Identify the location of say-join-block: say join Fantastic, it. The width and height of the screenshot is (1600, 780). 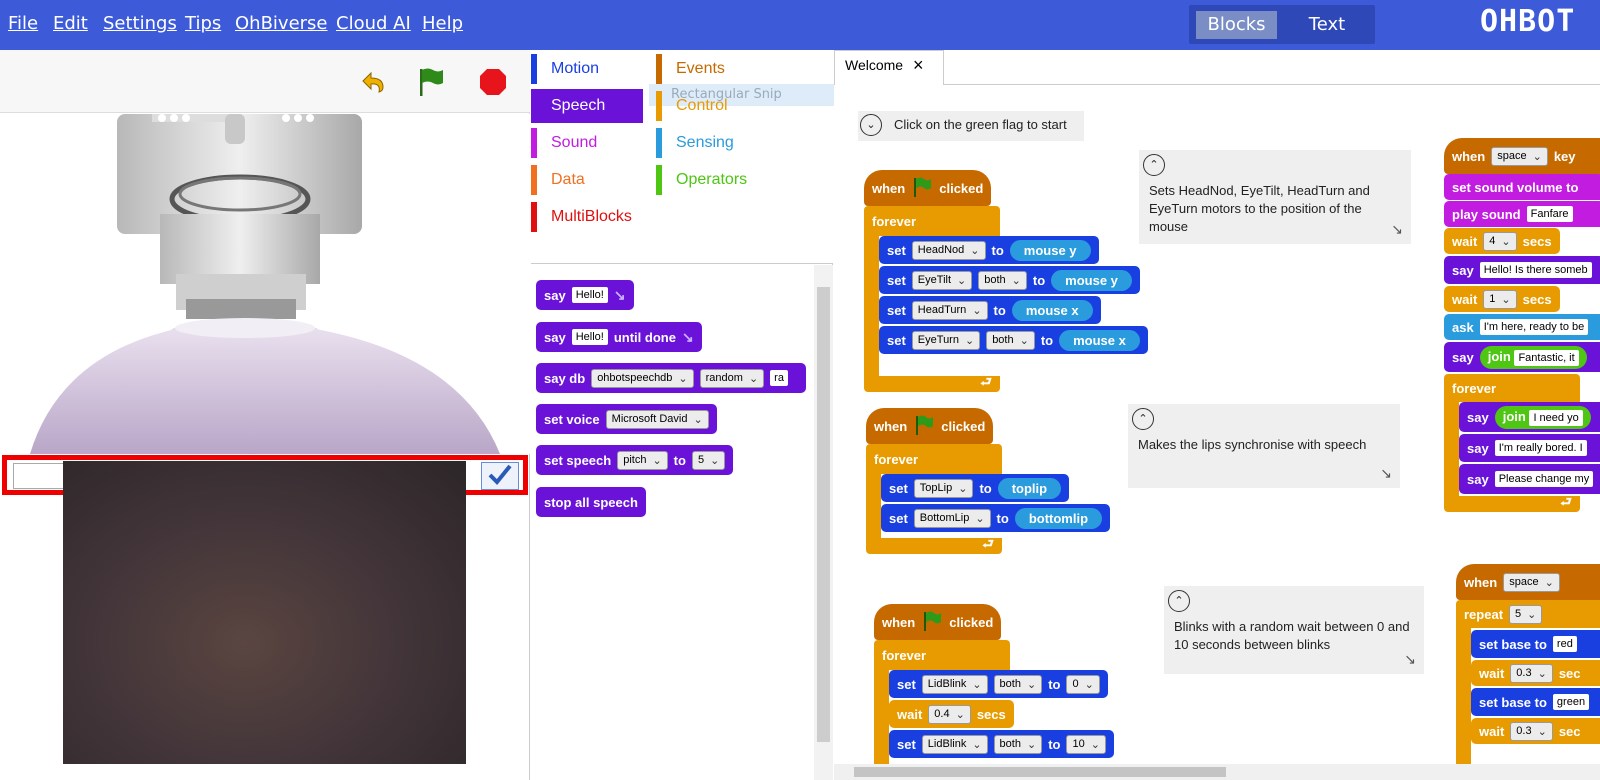
(1522, 357).